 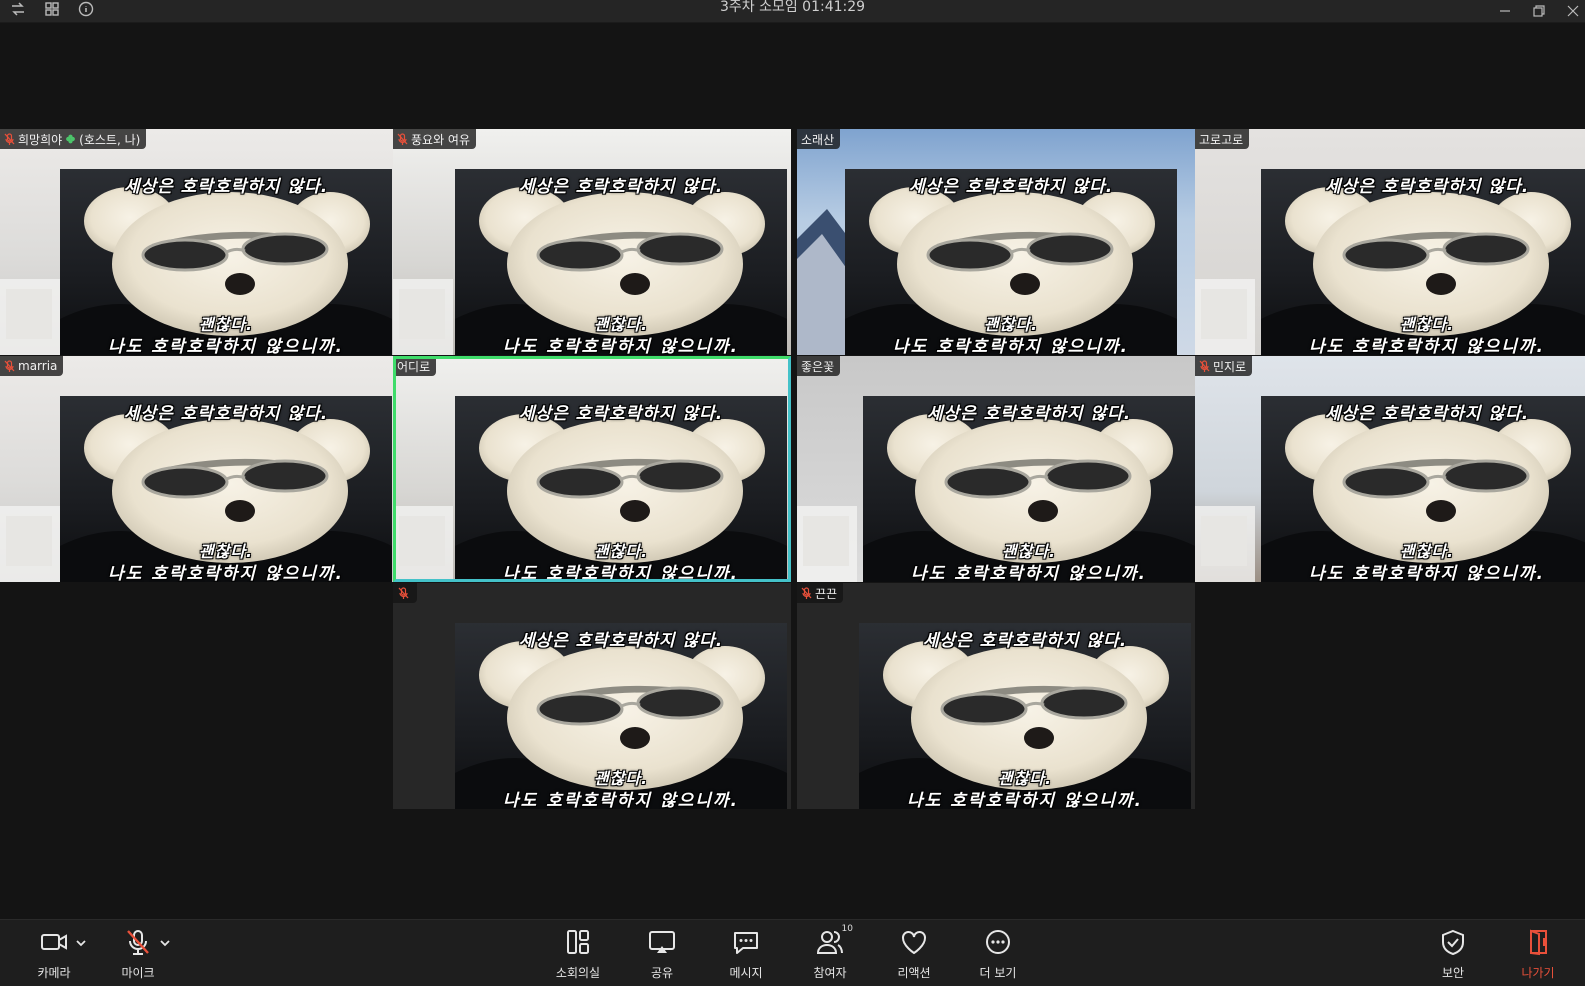 What do you see at coordinates (746, 943) in the screenshot?
I see `chat-bubble-icon` at bounding box center [746, 943].